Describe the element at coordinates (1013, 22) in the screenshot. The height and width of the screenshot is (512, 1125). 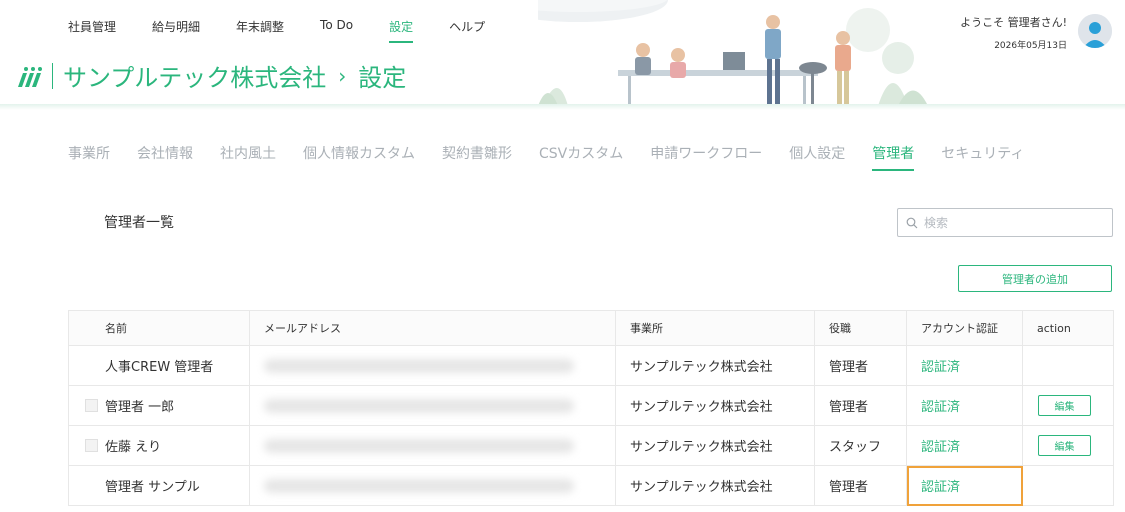
I see `welcome-message: ようこそ 管理者さん!` at that location.